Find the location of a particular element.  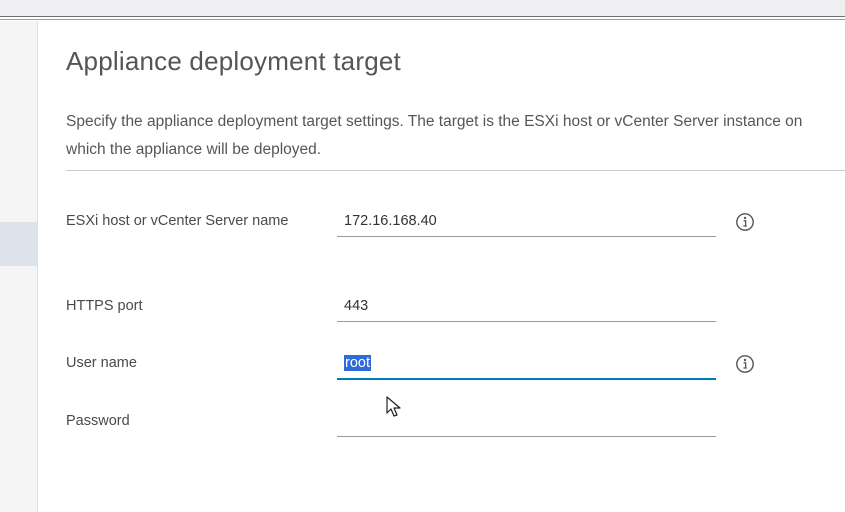

mouse-cursor-icon is located at coordinates (393, 406).